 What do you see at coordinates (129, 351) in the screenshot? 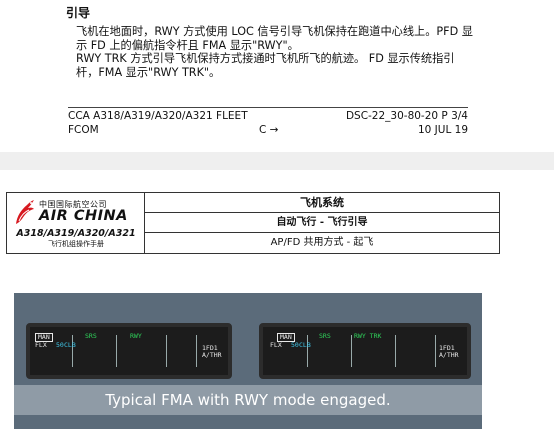
I see `fma-display-rwy: MAN FLX 50 CLB SRS RWY 1FD1 A/THR` at bounding box center [129, 351].